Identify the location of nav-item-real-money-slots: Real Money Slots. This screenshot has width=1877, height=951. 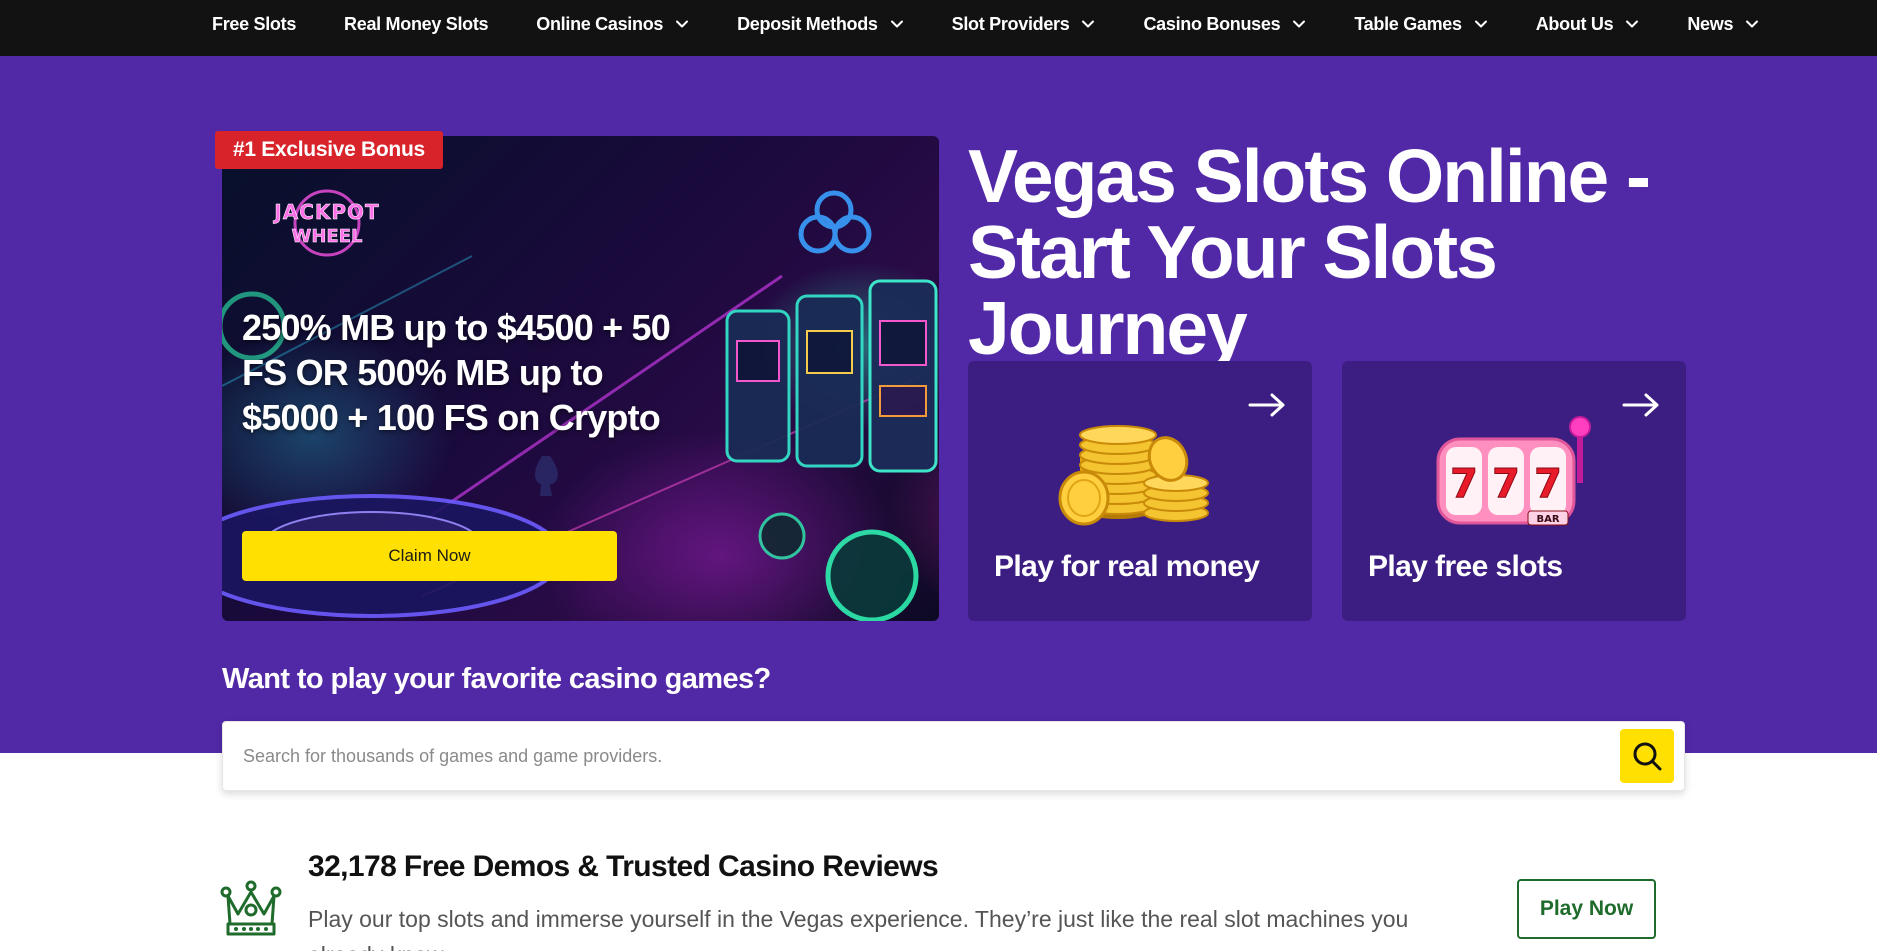
(416, 24).